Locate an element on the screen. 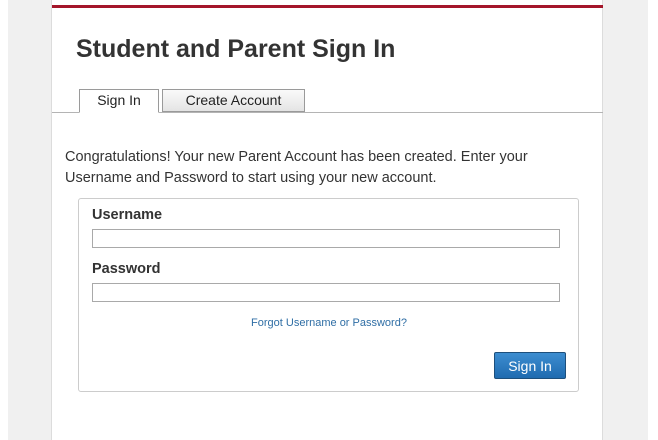 This screenshot has width=658, height=440. tab-sign-in: Sign In is located at coordinates (119, 101).